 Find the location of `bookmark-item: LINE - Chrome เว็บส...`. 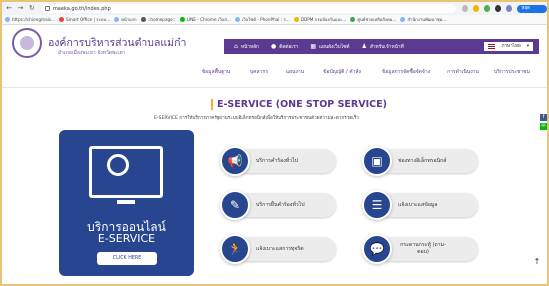

bookmark-item: LINE - Chrome เว็บส... is located at coordinates (205, 19).